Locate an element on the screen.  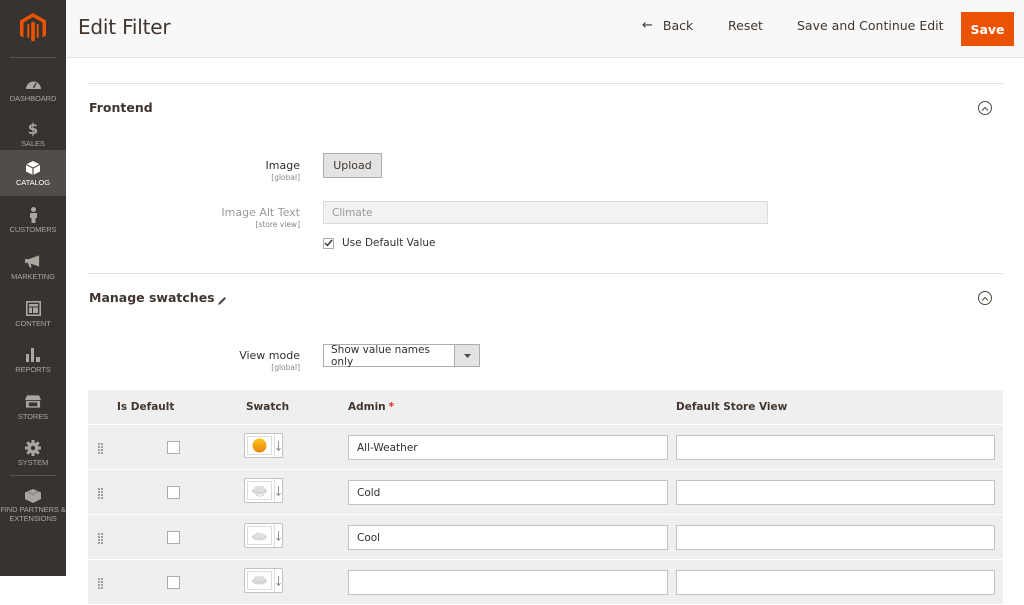
sidebar-item-find-partners: Find Partners & Extensions is located at coordinates (33, 505).